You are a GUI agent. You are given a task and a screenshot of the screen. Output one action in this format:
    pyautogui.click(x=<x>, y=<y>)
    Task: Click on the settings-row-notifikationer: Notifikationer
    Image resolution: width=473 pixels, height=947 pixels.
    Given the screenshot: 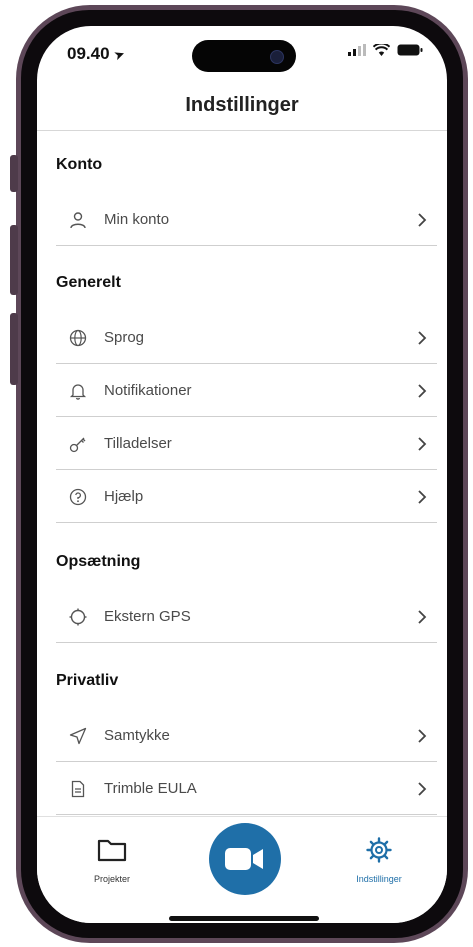 What is the action you would take?
    pyautogui.click(x=246, y=391)
    